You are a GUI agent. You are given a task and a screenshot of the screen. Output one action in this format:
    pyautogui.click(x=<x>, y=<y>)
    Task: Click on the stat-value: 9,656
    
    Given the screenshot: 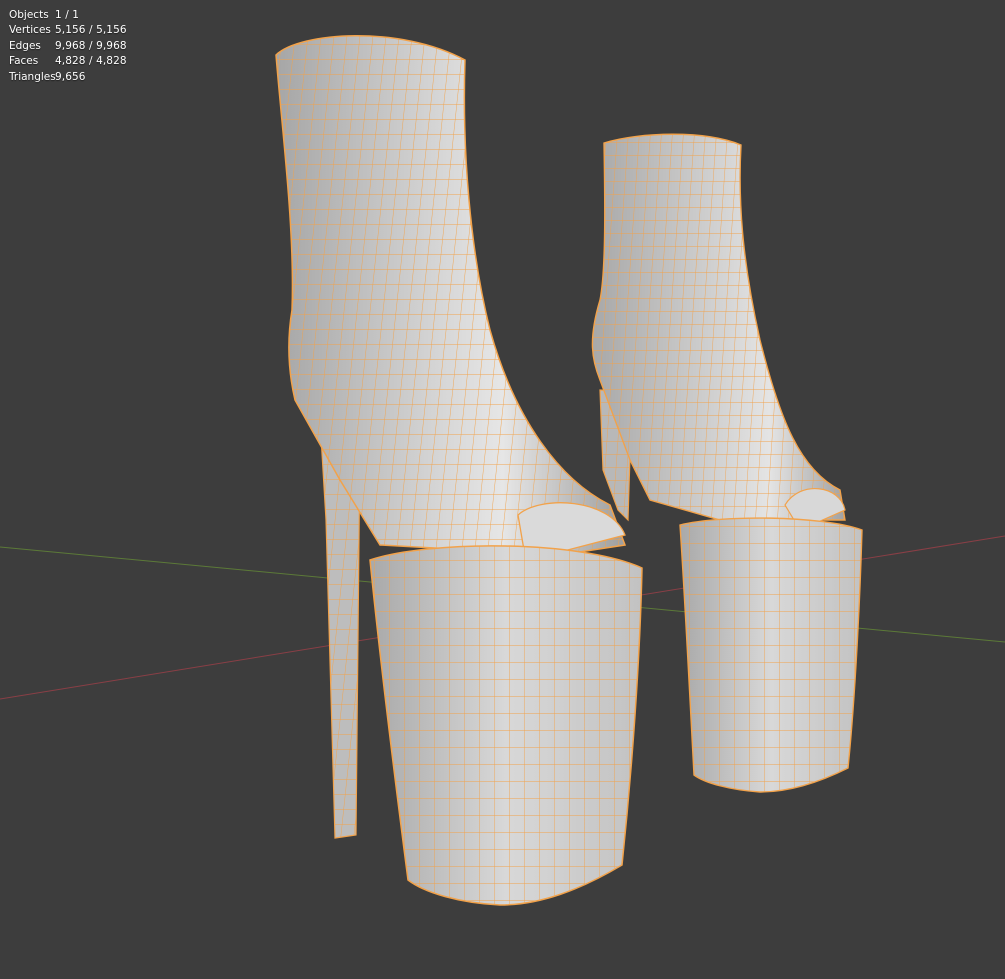 What is the action you would take?
    pyautogui.click(x=70, y=76)
    